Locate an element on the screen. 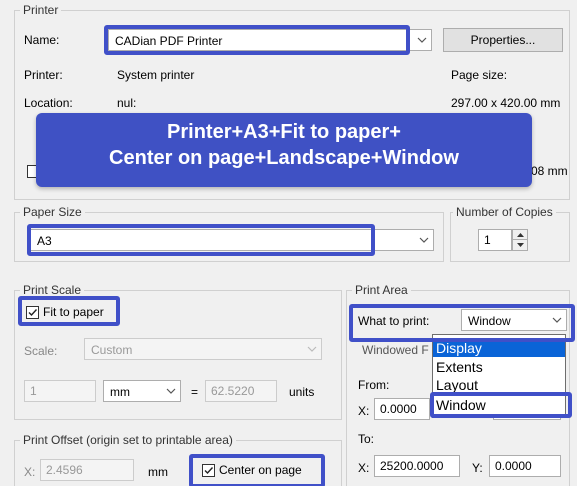  option-extents: Extents is located at coordinates (459, 367).